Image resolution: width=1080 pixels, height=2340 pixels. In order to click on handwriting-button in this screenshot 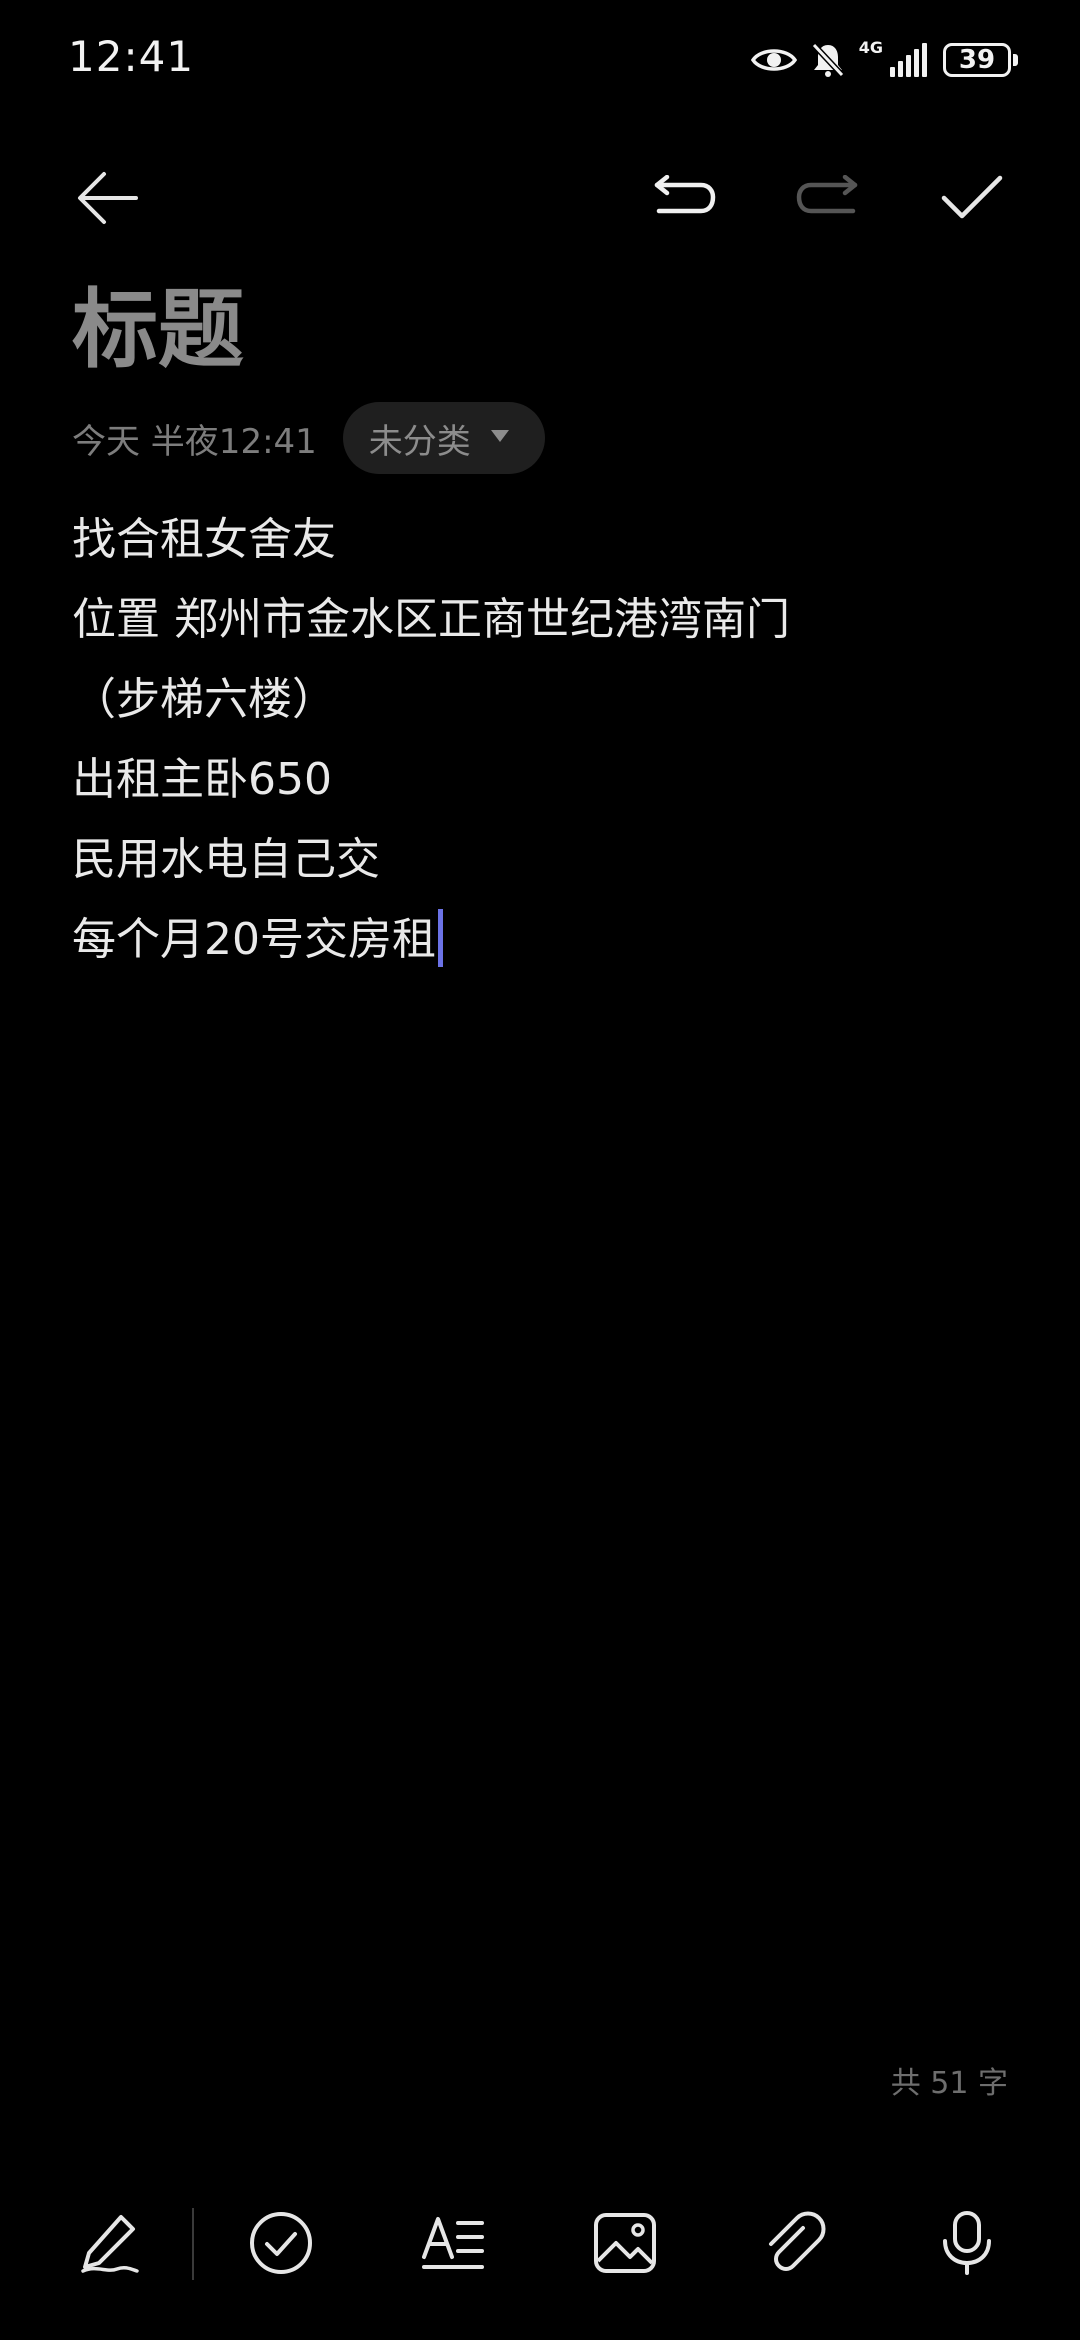, I will do `click(109, 2245)`.